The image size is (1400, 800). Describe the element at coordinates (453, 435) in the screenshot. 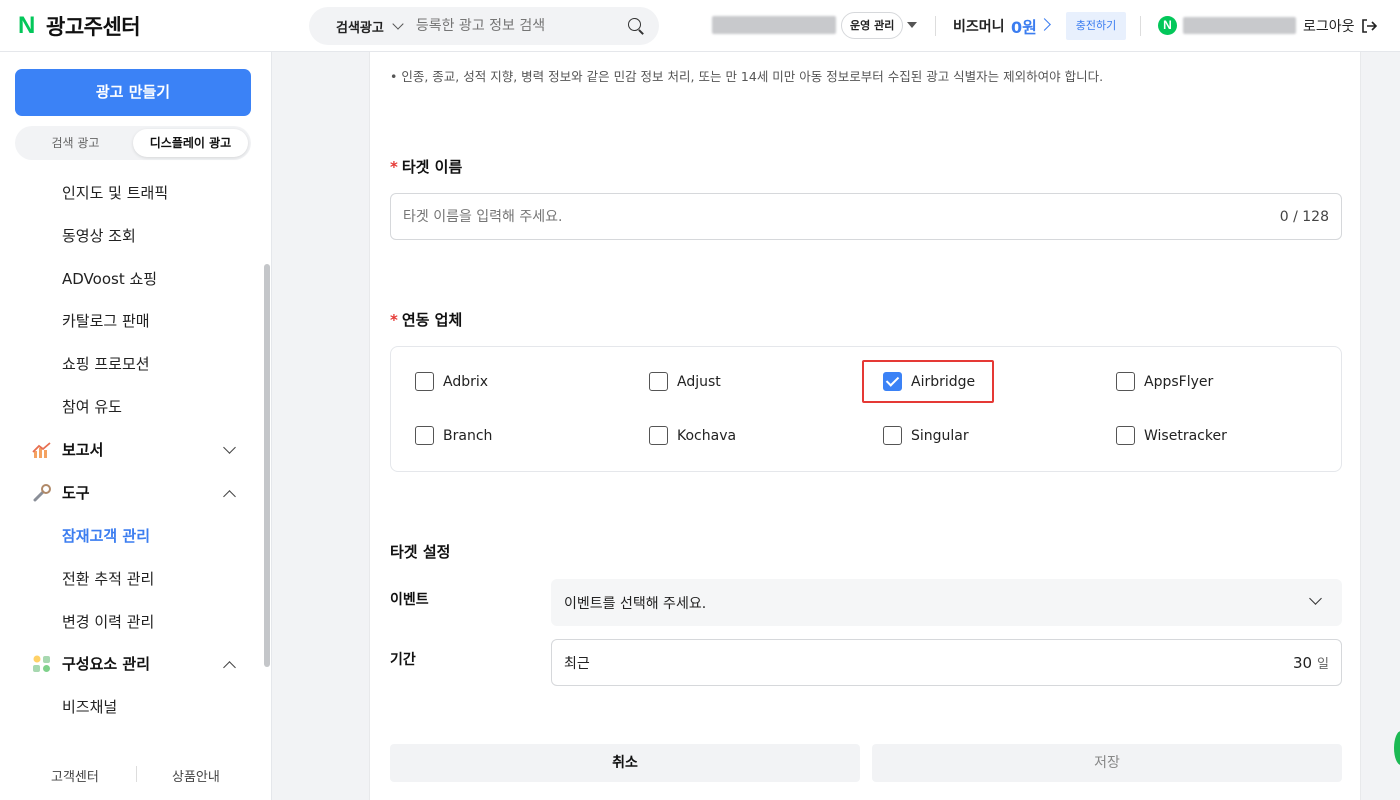

I see `vendor-branch: Branch` at that location.